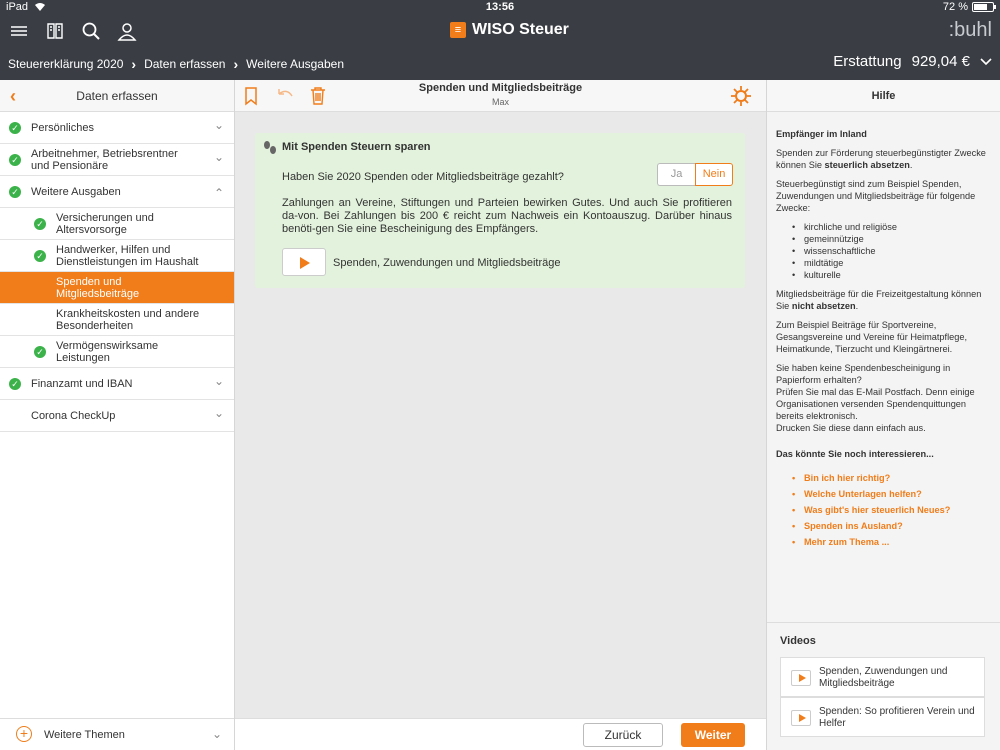 This screenshot has width=1000, height=750. I want to click on sidebar-item-label: Finanzamt und IBAN, so click(82, 383).